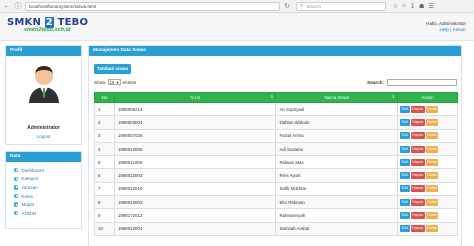  What do you see at coordinates (421, 6) in the screenshot?
I see `shield-icon: ☗` at bounding box center [421, 6].